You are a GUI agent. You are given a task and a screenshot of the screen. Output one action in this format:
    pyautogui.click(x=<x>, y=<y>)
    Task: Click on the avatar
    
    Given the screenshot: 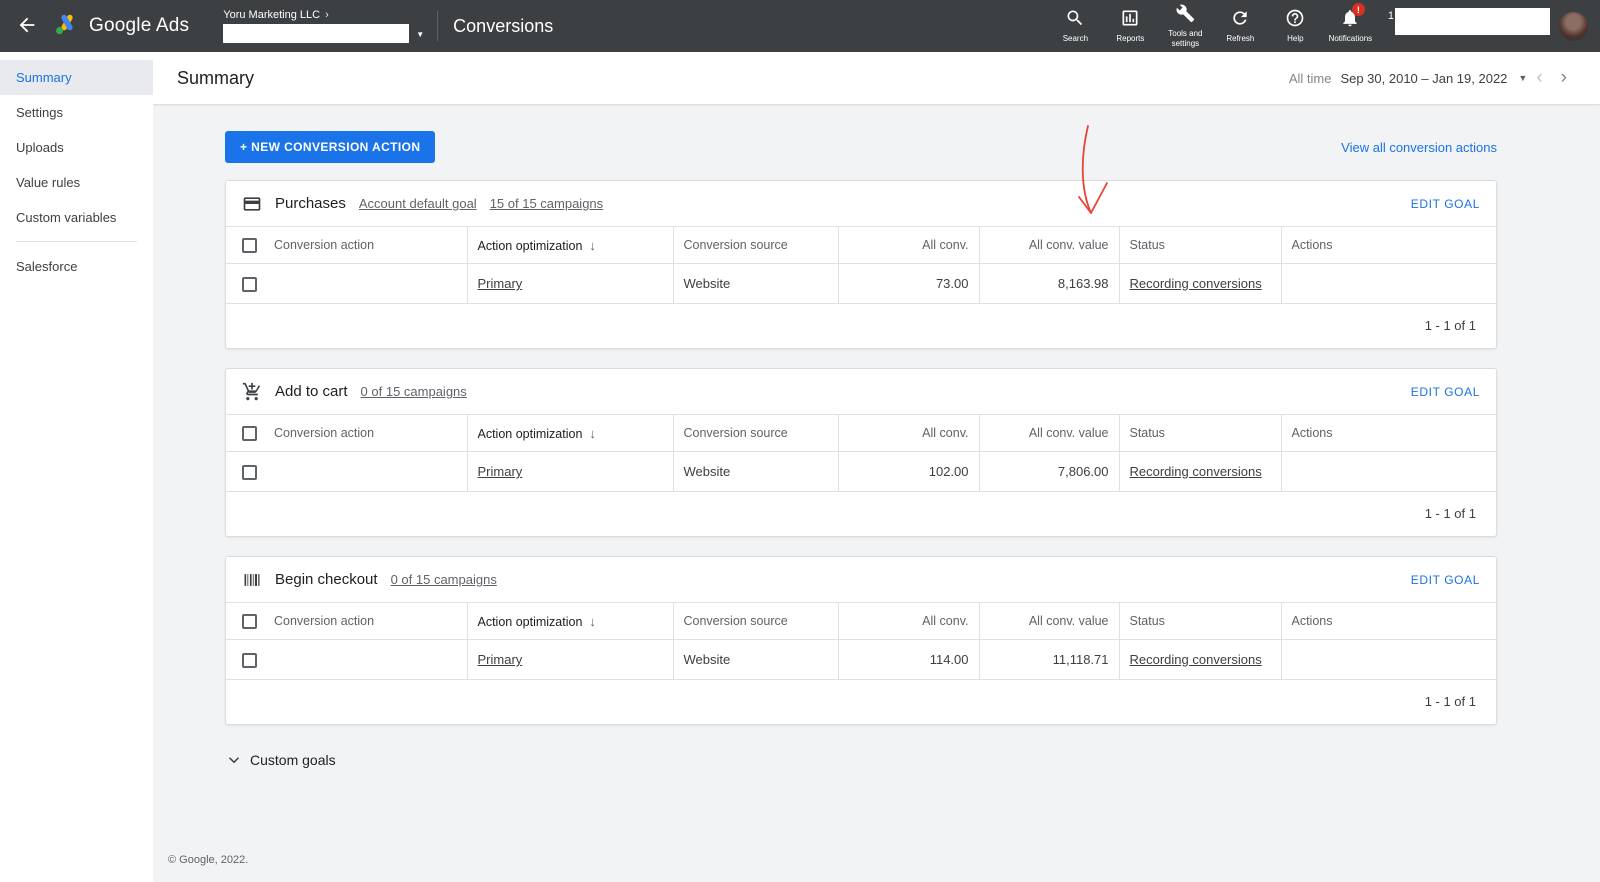 What is the action you would take?
    pyautogui.click(x=1573, y=26)
    